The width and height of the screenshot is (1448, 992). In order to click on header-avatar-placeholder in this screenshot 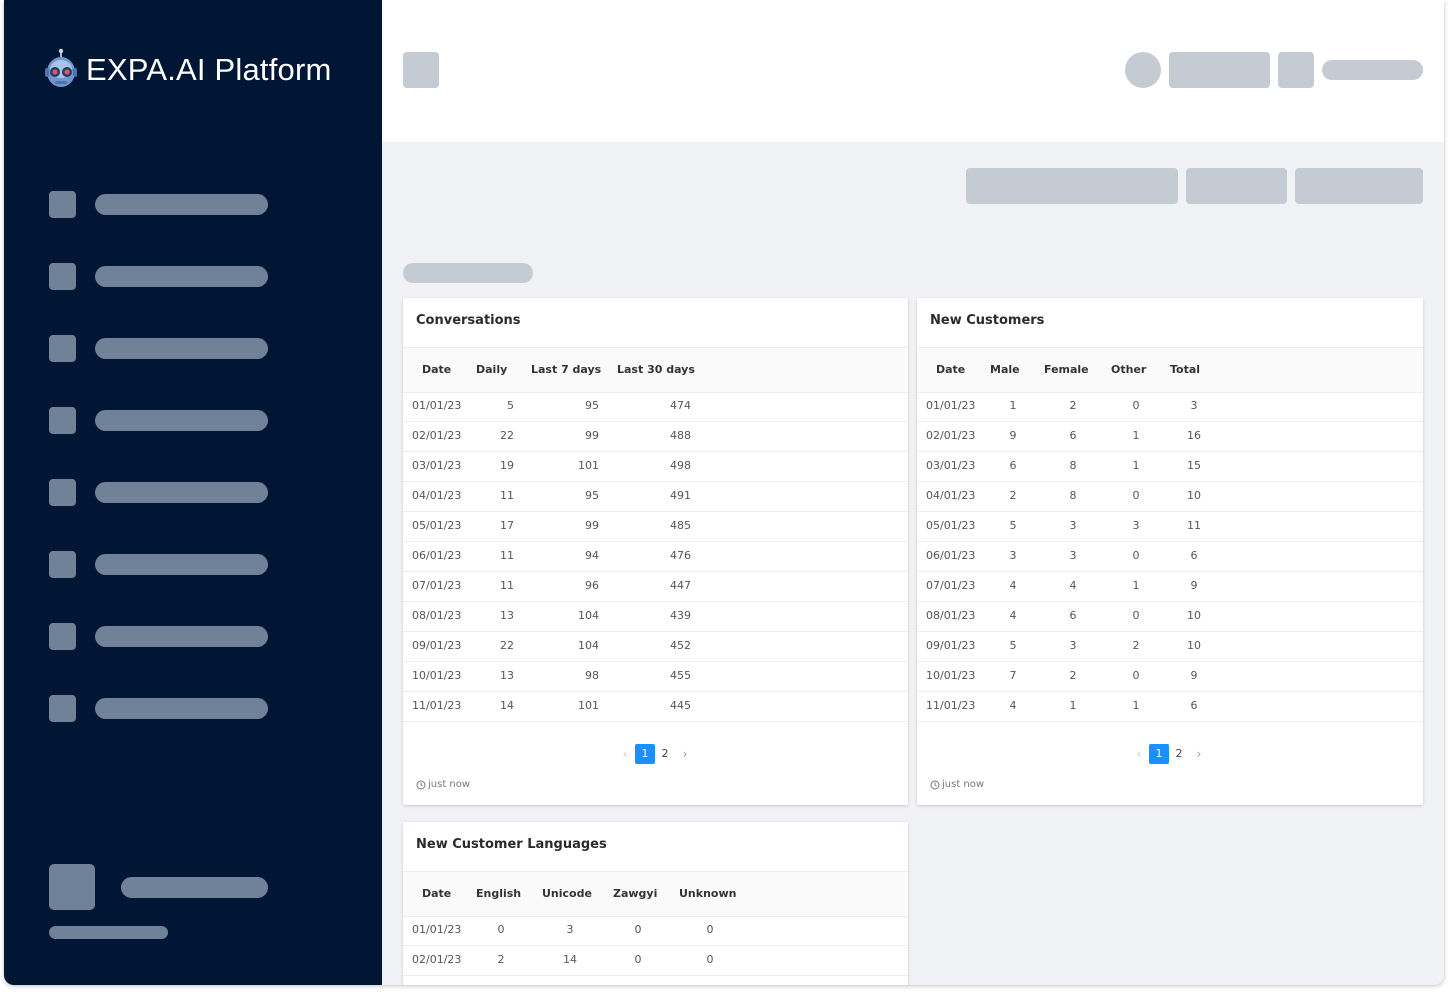, I will do `click(1143, 70)`.